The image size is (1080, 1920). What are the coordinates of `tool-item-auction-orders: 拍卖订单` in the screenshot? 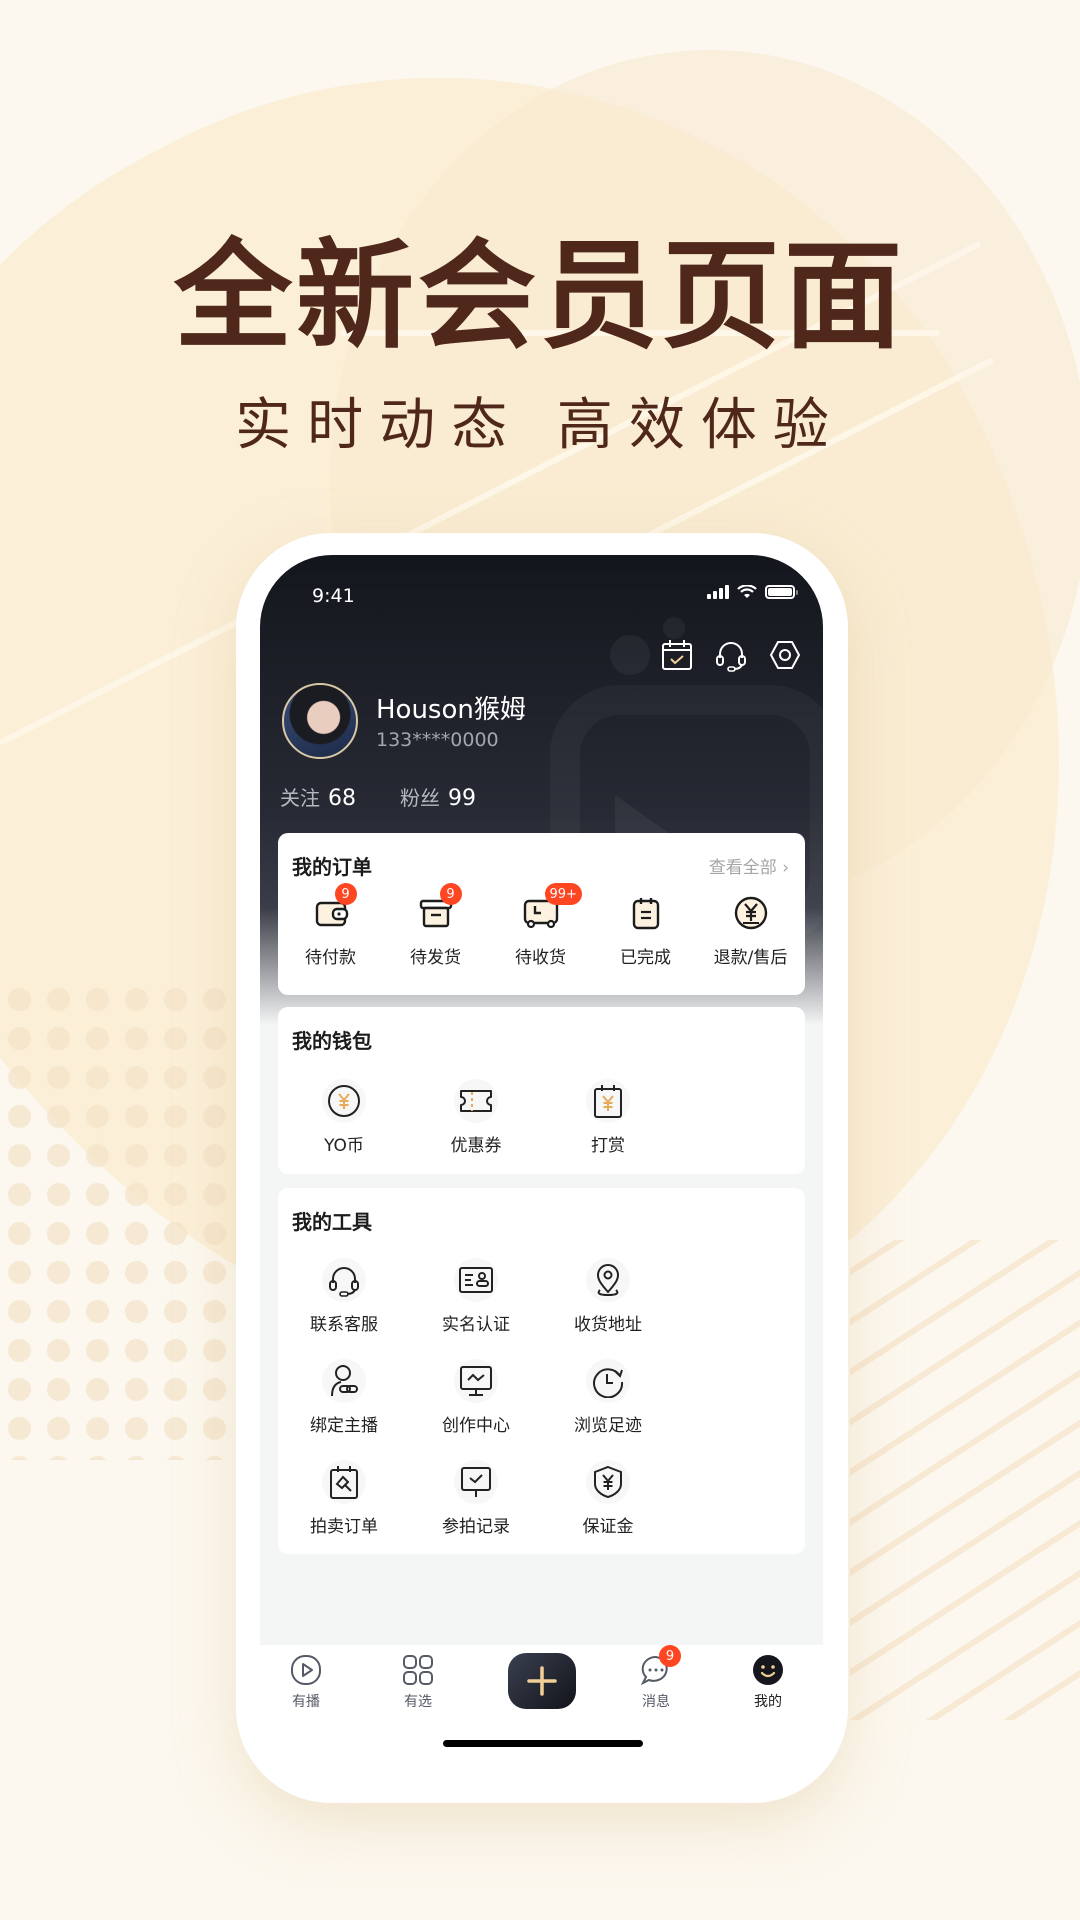 It's located at (344, 1498).